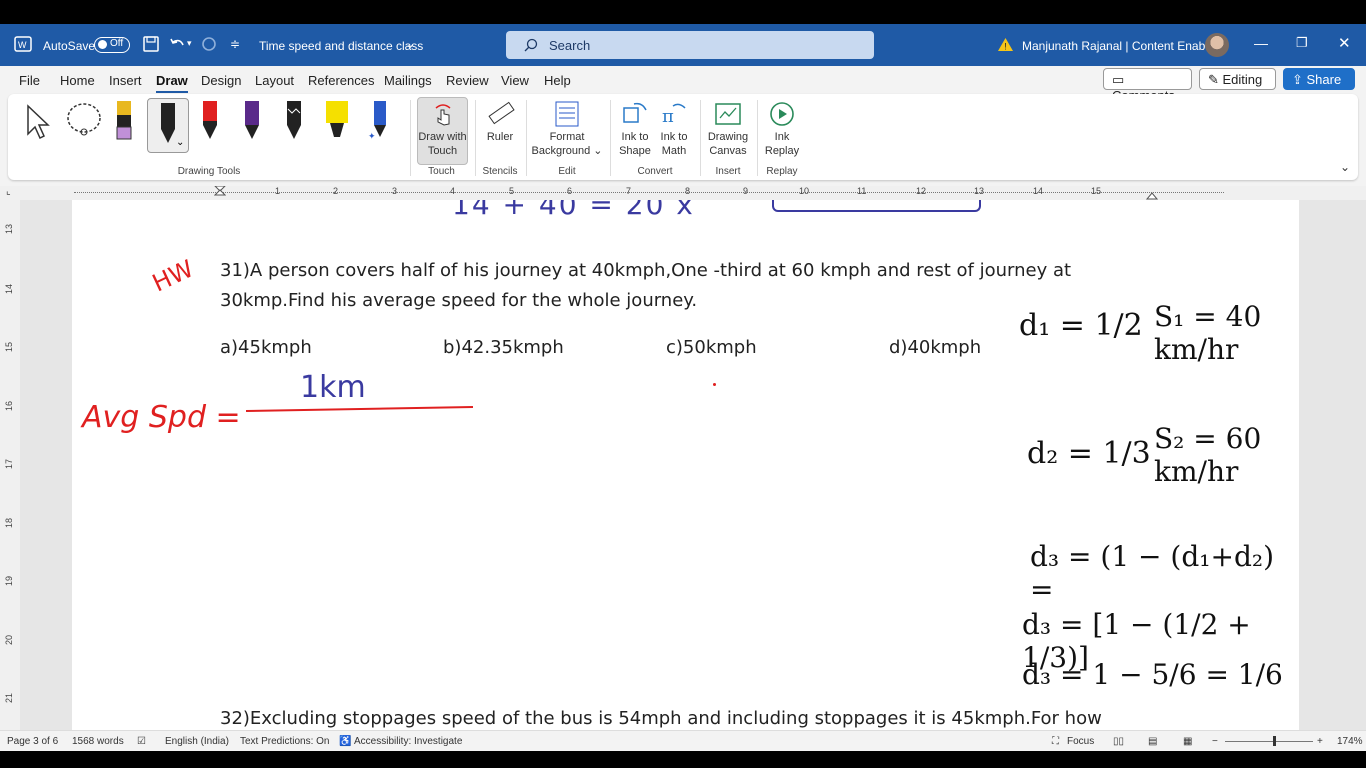 The image size is (1366, 768). What do you see at coordinates (345, 741) in the screenshot?
I see `accessibility-icon: ♿` at bounding box center [345, 741].